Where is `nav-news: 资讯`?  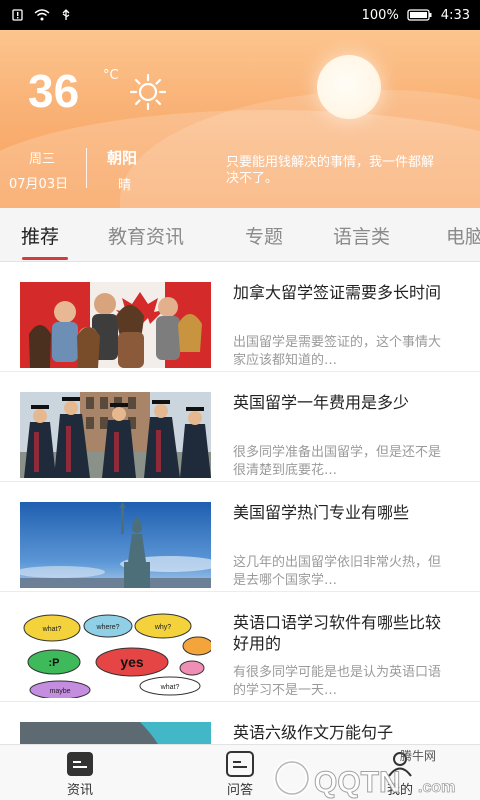 nav-news: 资讯 is located at coordinates (80, 774).